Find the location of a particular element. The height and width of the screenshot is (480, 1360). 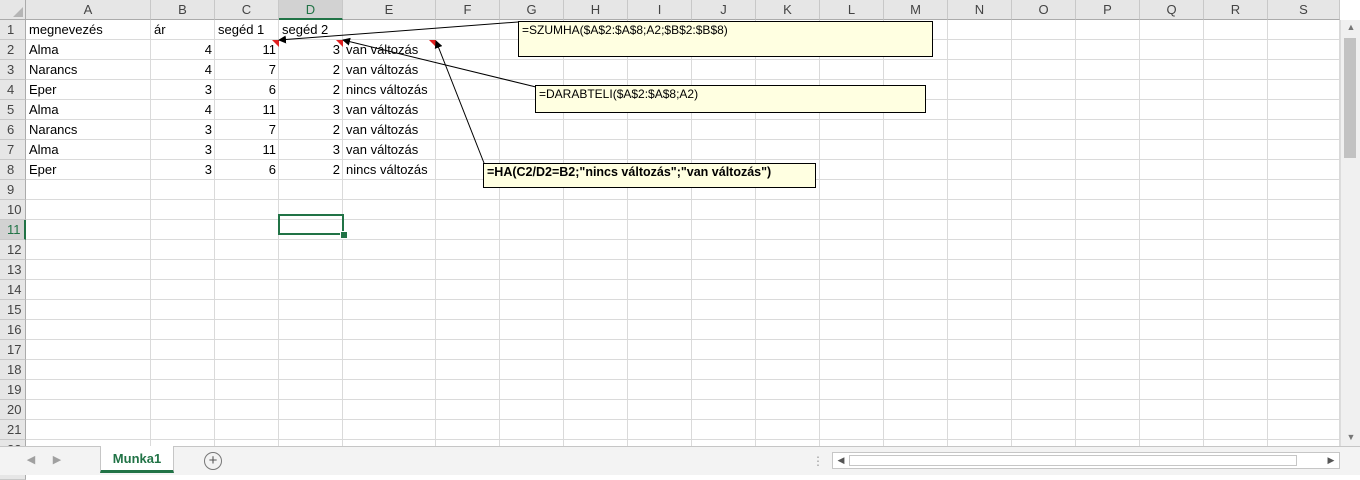

cell-C2: 11 is located at coordinates (247, 50).